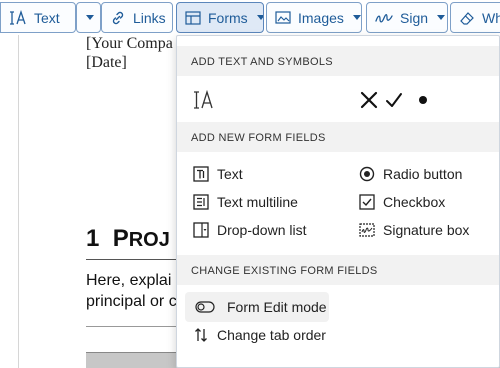 The image size is (500, 368). I want to click on change-tab-order-item: Change tab order, so click(259, 335).